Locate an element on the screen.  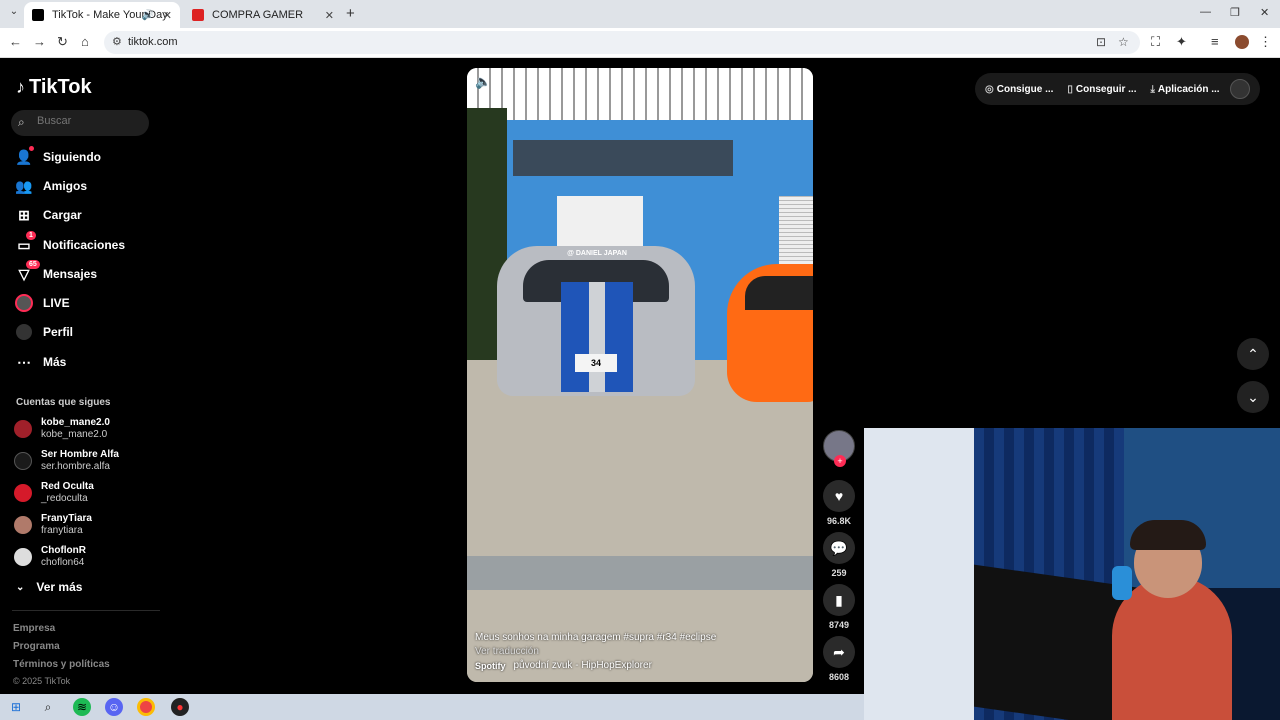
nav-profile: Perfil is located at coordinates (43, 332).